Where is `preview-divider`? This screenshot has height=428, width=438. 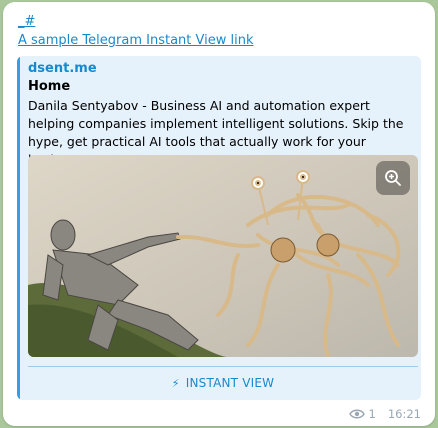 preview-divider is located at coordinates (223, 366).